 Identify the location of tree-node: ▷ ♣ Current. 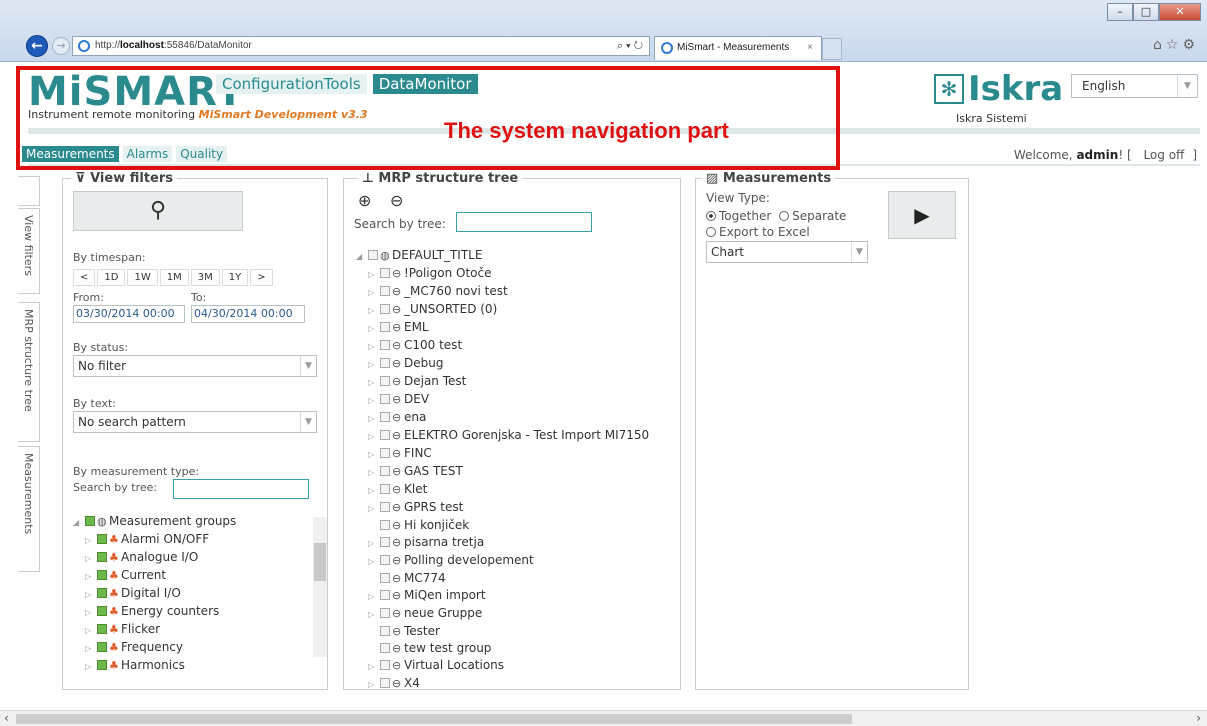
(154, 576).